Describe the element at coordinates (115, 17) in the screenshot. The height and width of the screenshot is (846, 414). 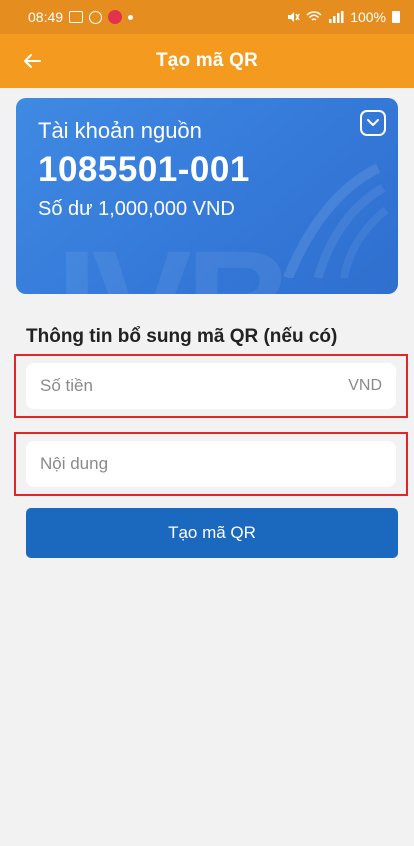
I see `app-notification-icon` at that location.